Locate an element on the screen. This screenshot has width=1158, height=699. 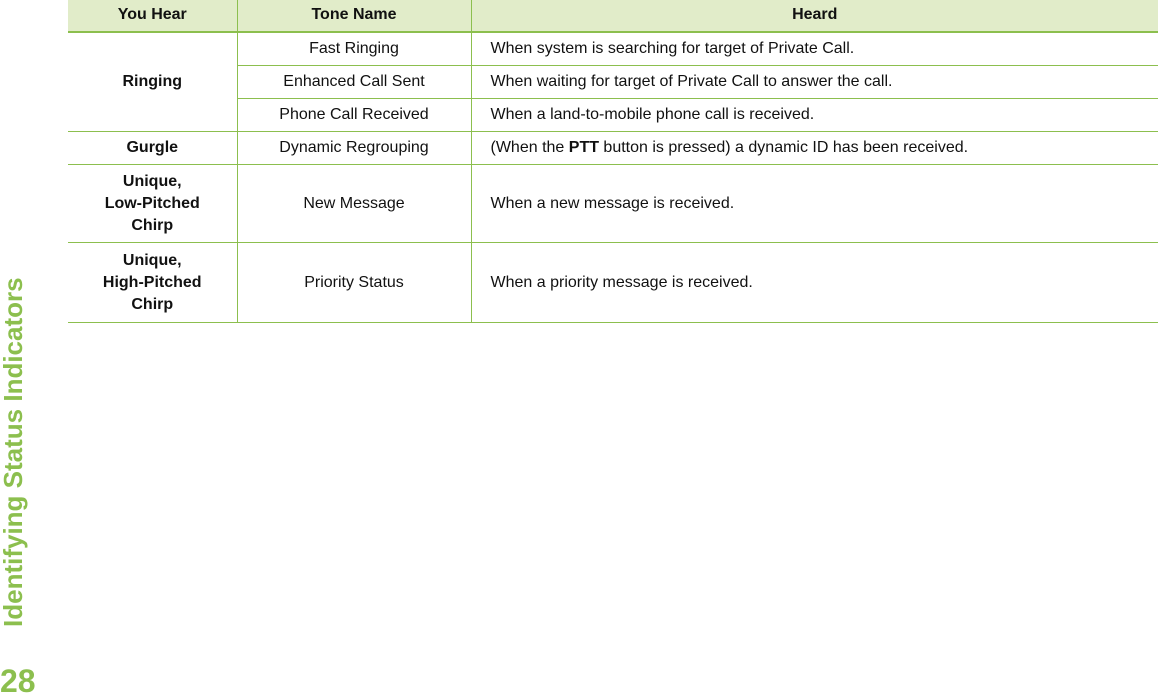
tone-name-cell: Phone Call Received is located at coordinates (353, 115).